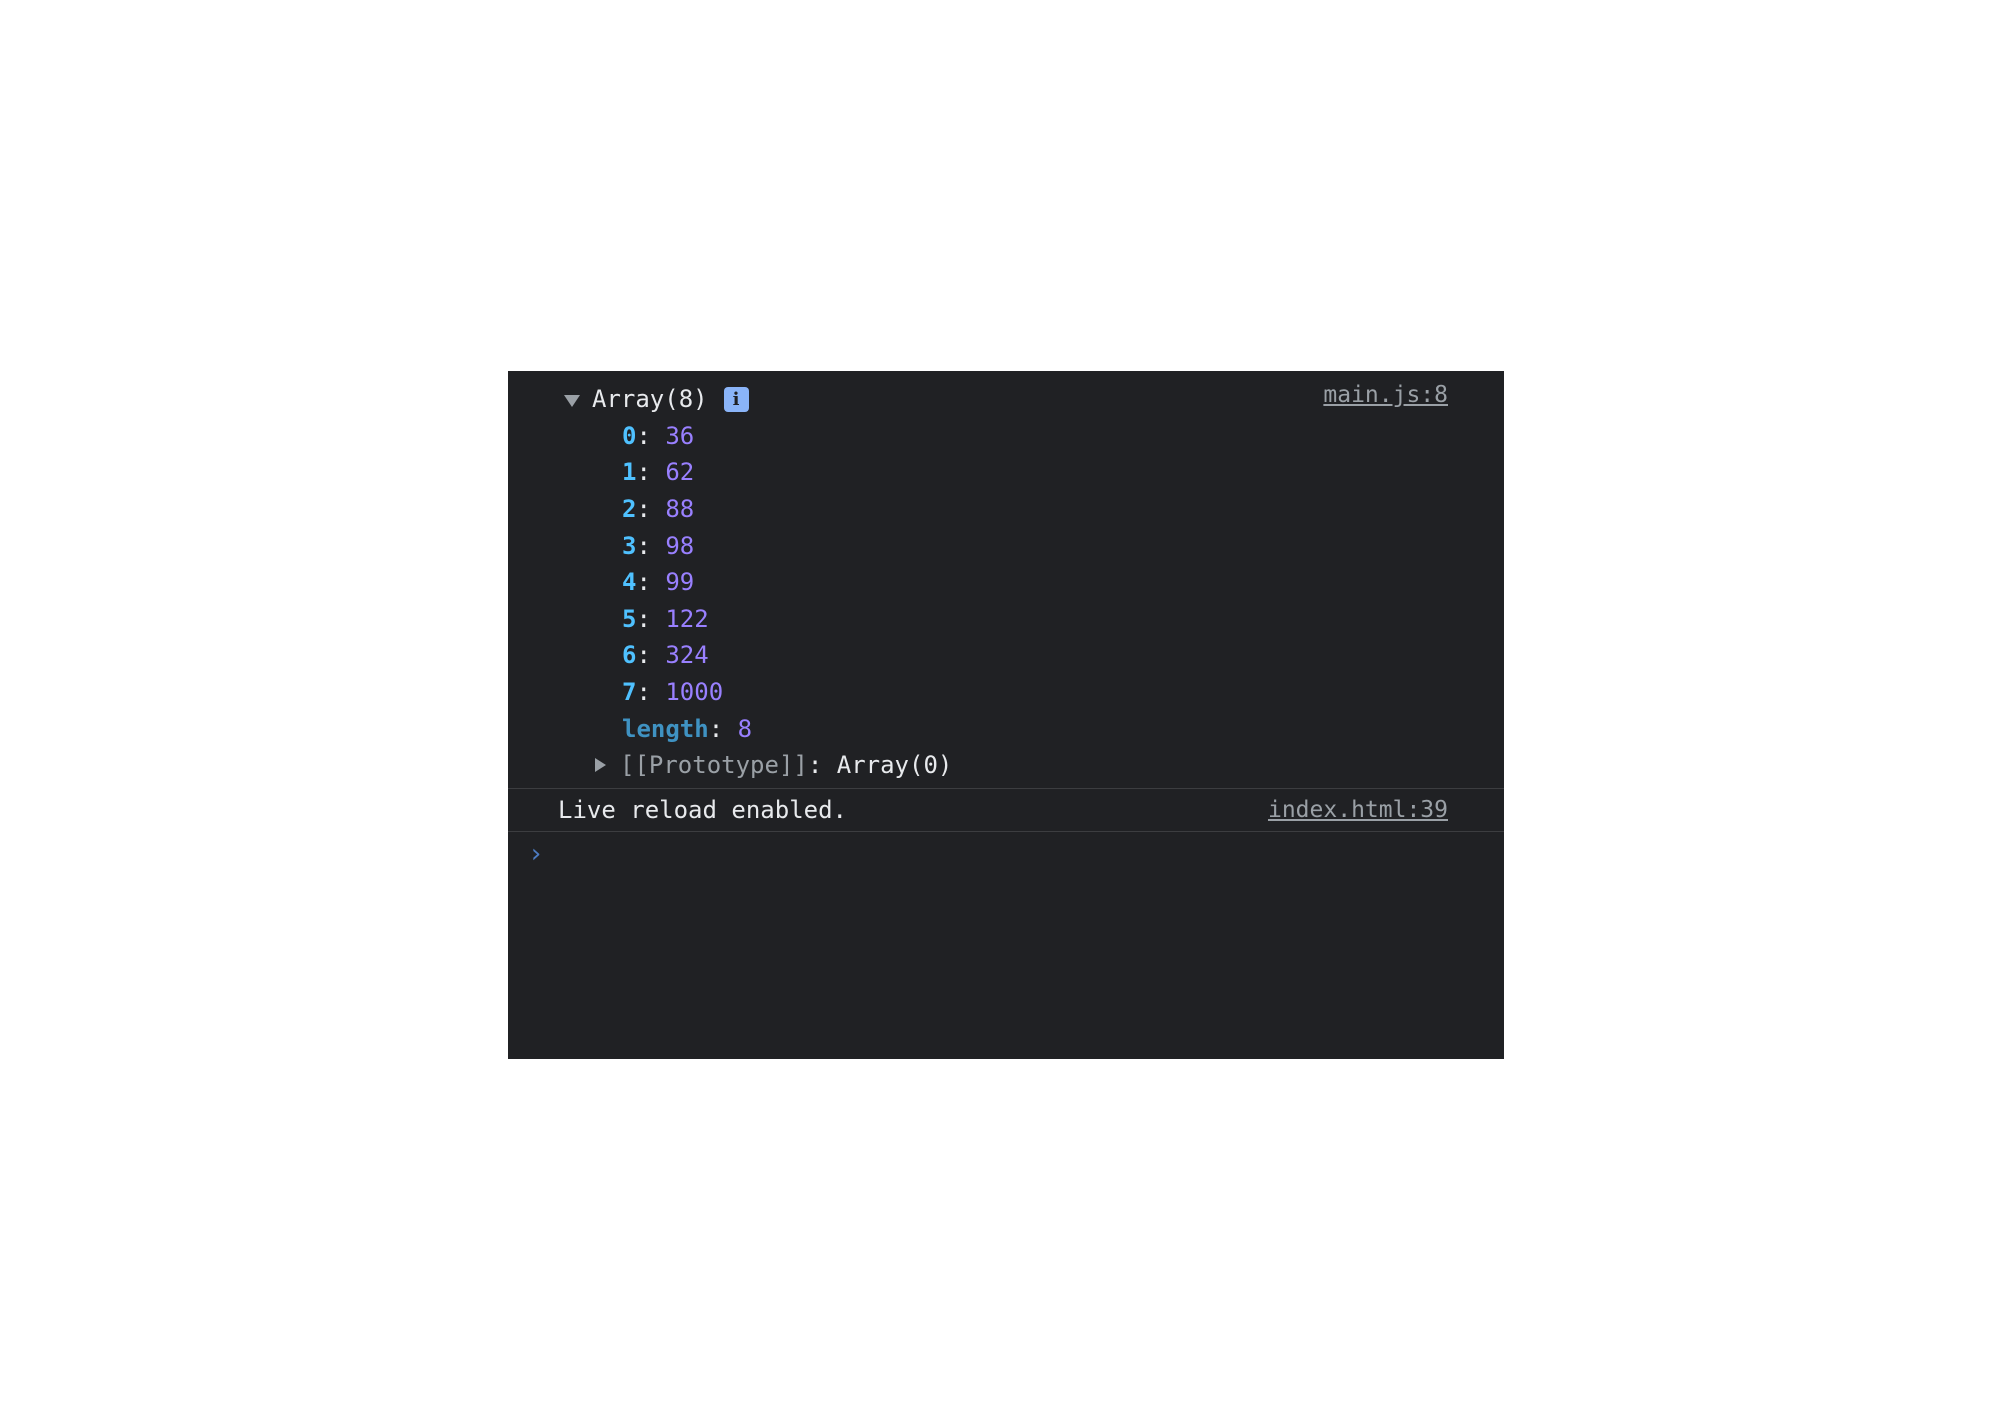 The image size is (2000, 1422). Describe the element at coordinates (1358, 810) in the screenshot. I see `source-link: index.html:39` at that location.